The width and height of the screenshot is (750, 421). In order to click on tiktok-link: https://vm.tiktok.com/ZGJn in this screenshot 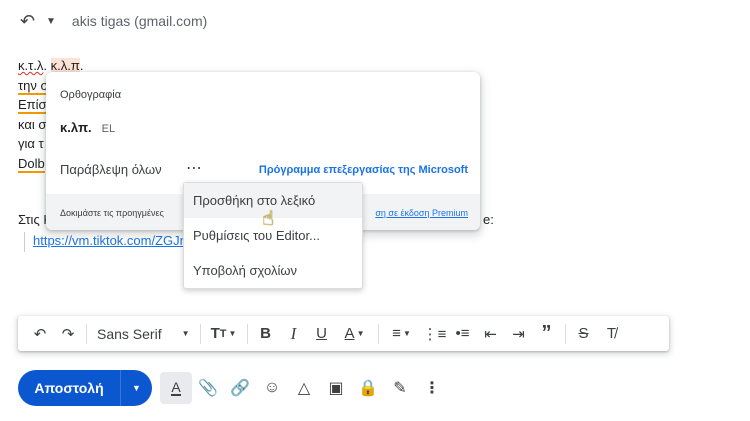, I will do `click(110, 240)`.